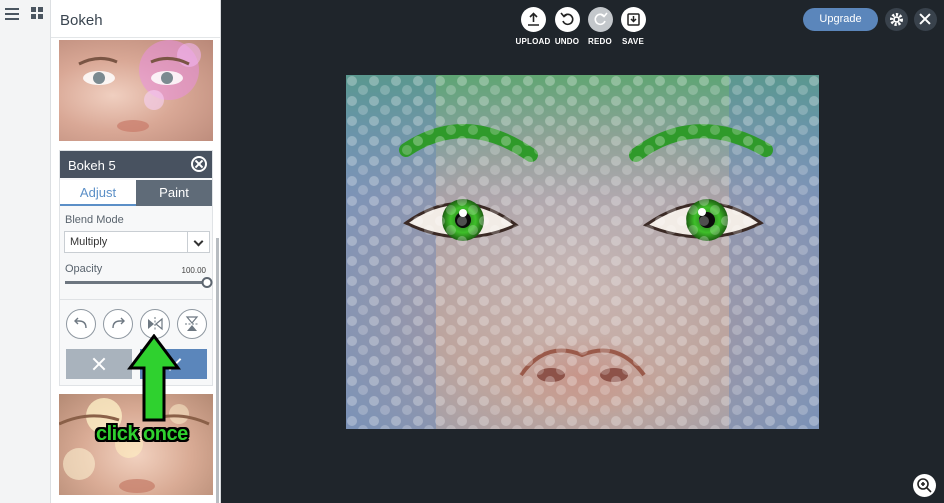 The height and width of the screenshot is (503, 944). Describe the element at coordinates (633, 19) in the screenshot. I see `save-icon` at that location.